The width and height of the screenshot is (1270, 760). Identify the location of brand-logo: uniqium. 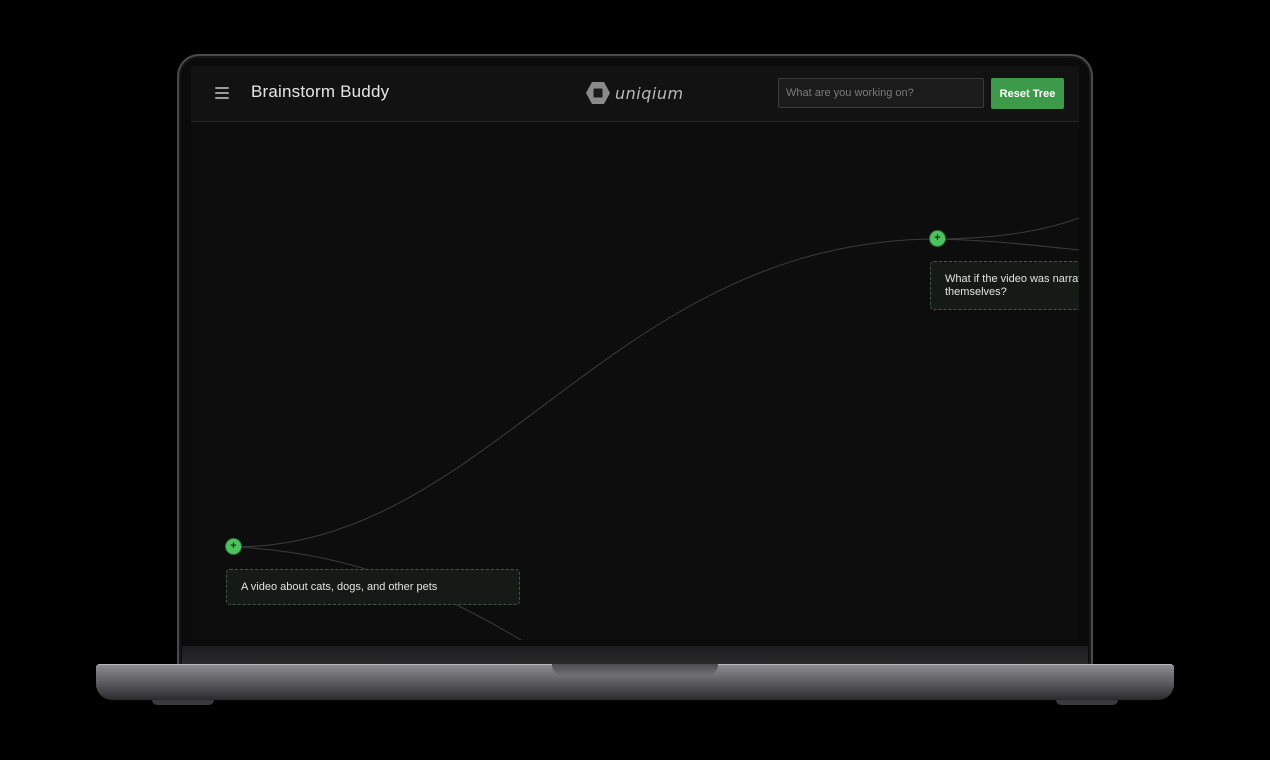
(634, 93).